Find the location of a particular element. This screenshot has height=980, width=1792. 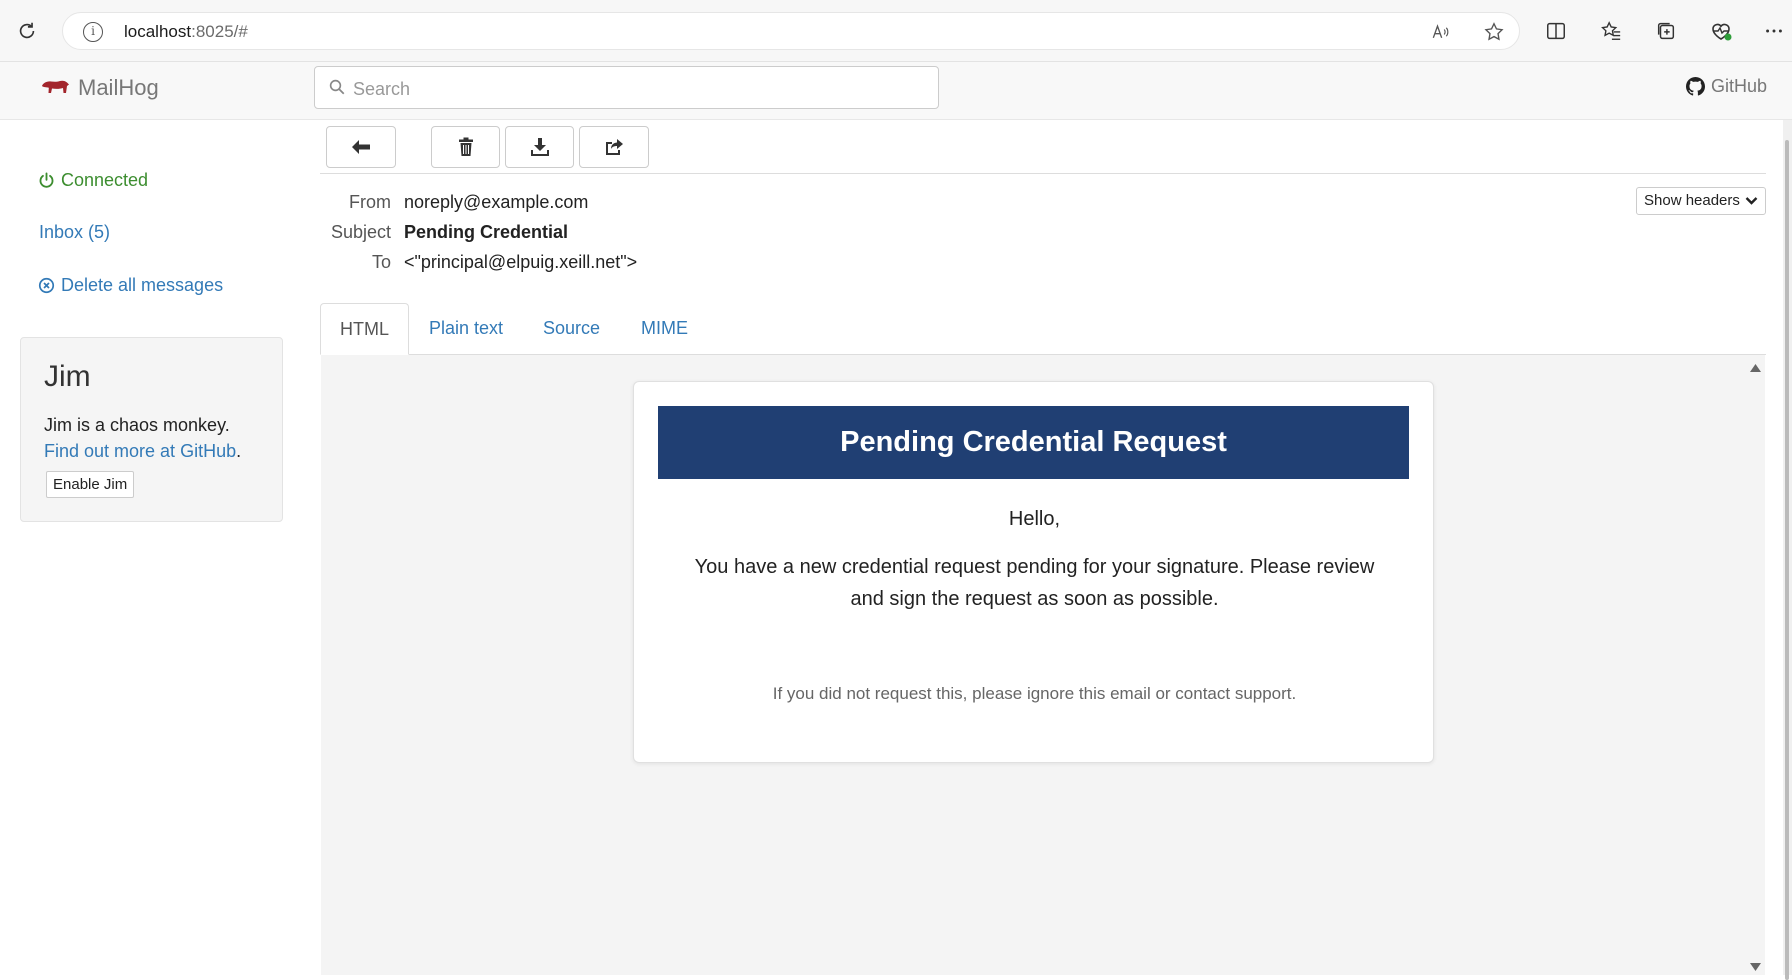

more-options-icon is located at coordinates (1774, 31).